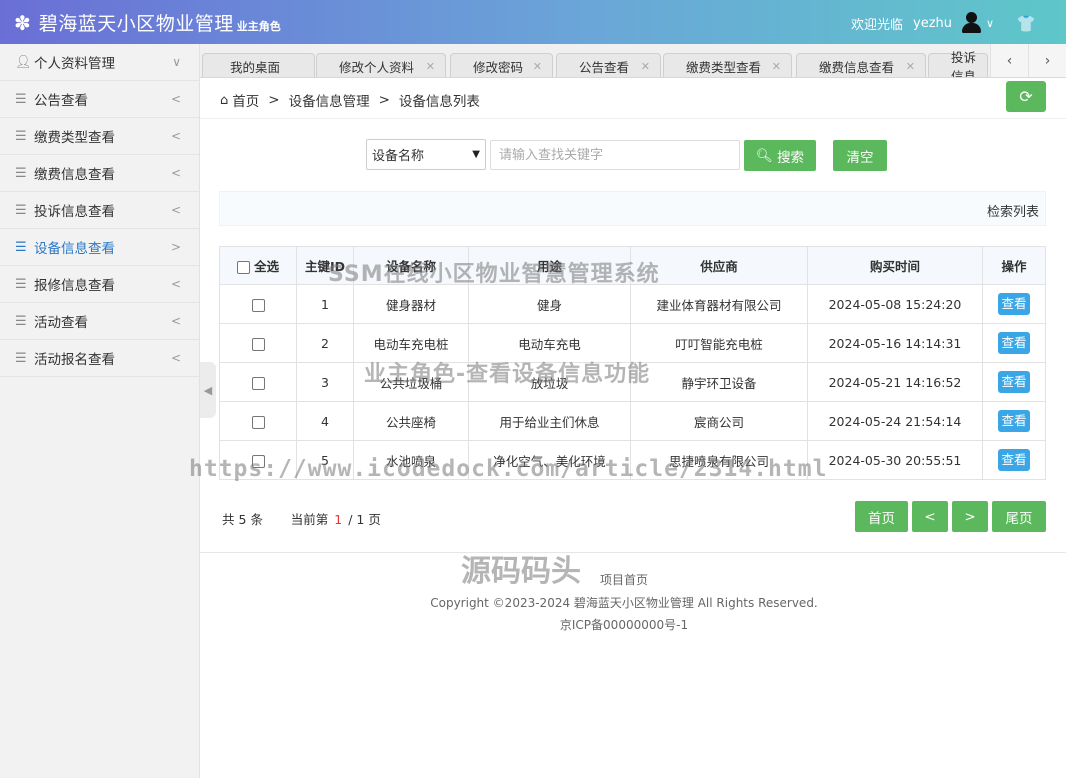 This screenshot has width=1066, height=778. I want to click on next-page-button: >, so click(970, 516).